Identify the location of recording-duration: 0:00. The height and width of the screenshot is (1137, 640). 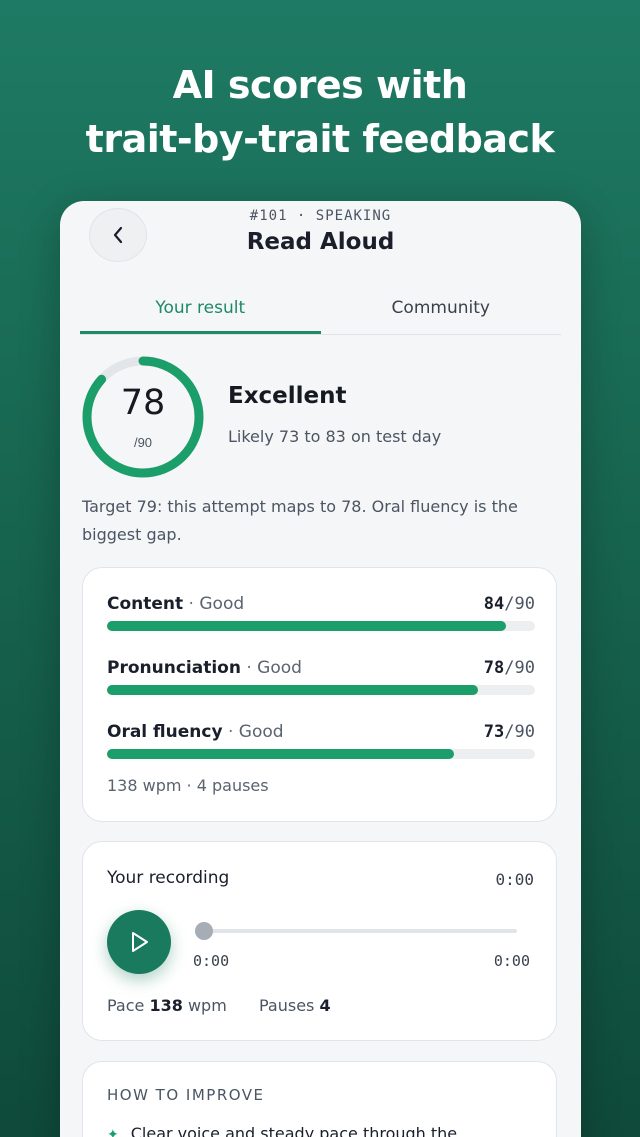
(514, 879).